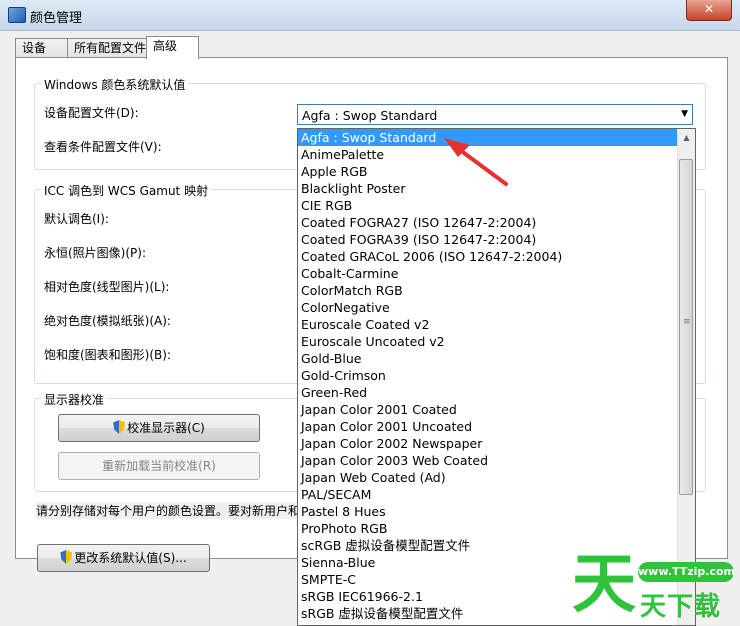  Describe the element at coordinates (115, 84) in the screenshot. I see `group-title: Windows 颜色系统默认值` at that location.